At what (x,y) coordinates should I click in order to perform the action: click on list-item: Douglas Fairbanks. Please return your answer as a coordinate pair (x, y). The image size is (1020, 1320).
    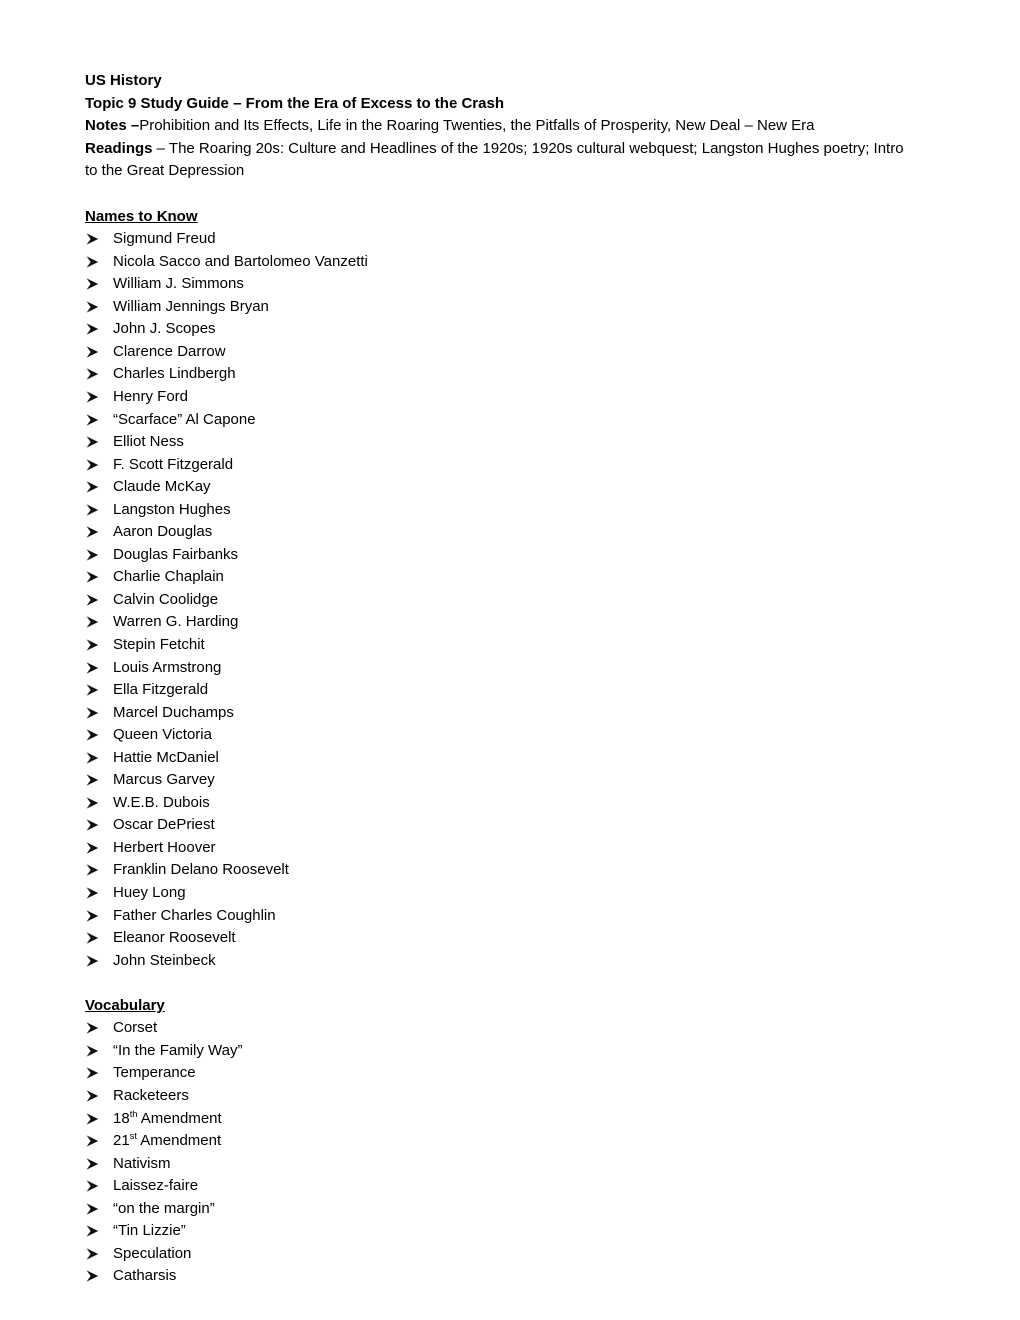
    Looking at the image, I should click on (507, 555).